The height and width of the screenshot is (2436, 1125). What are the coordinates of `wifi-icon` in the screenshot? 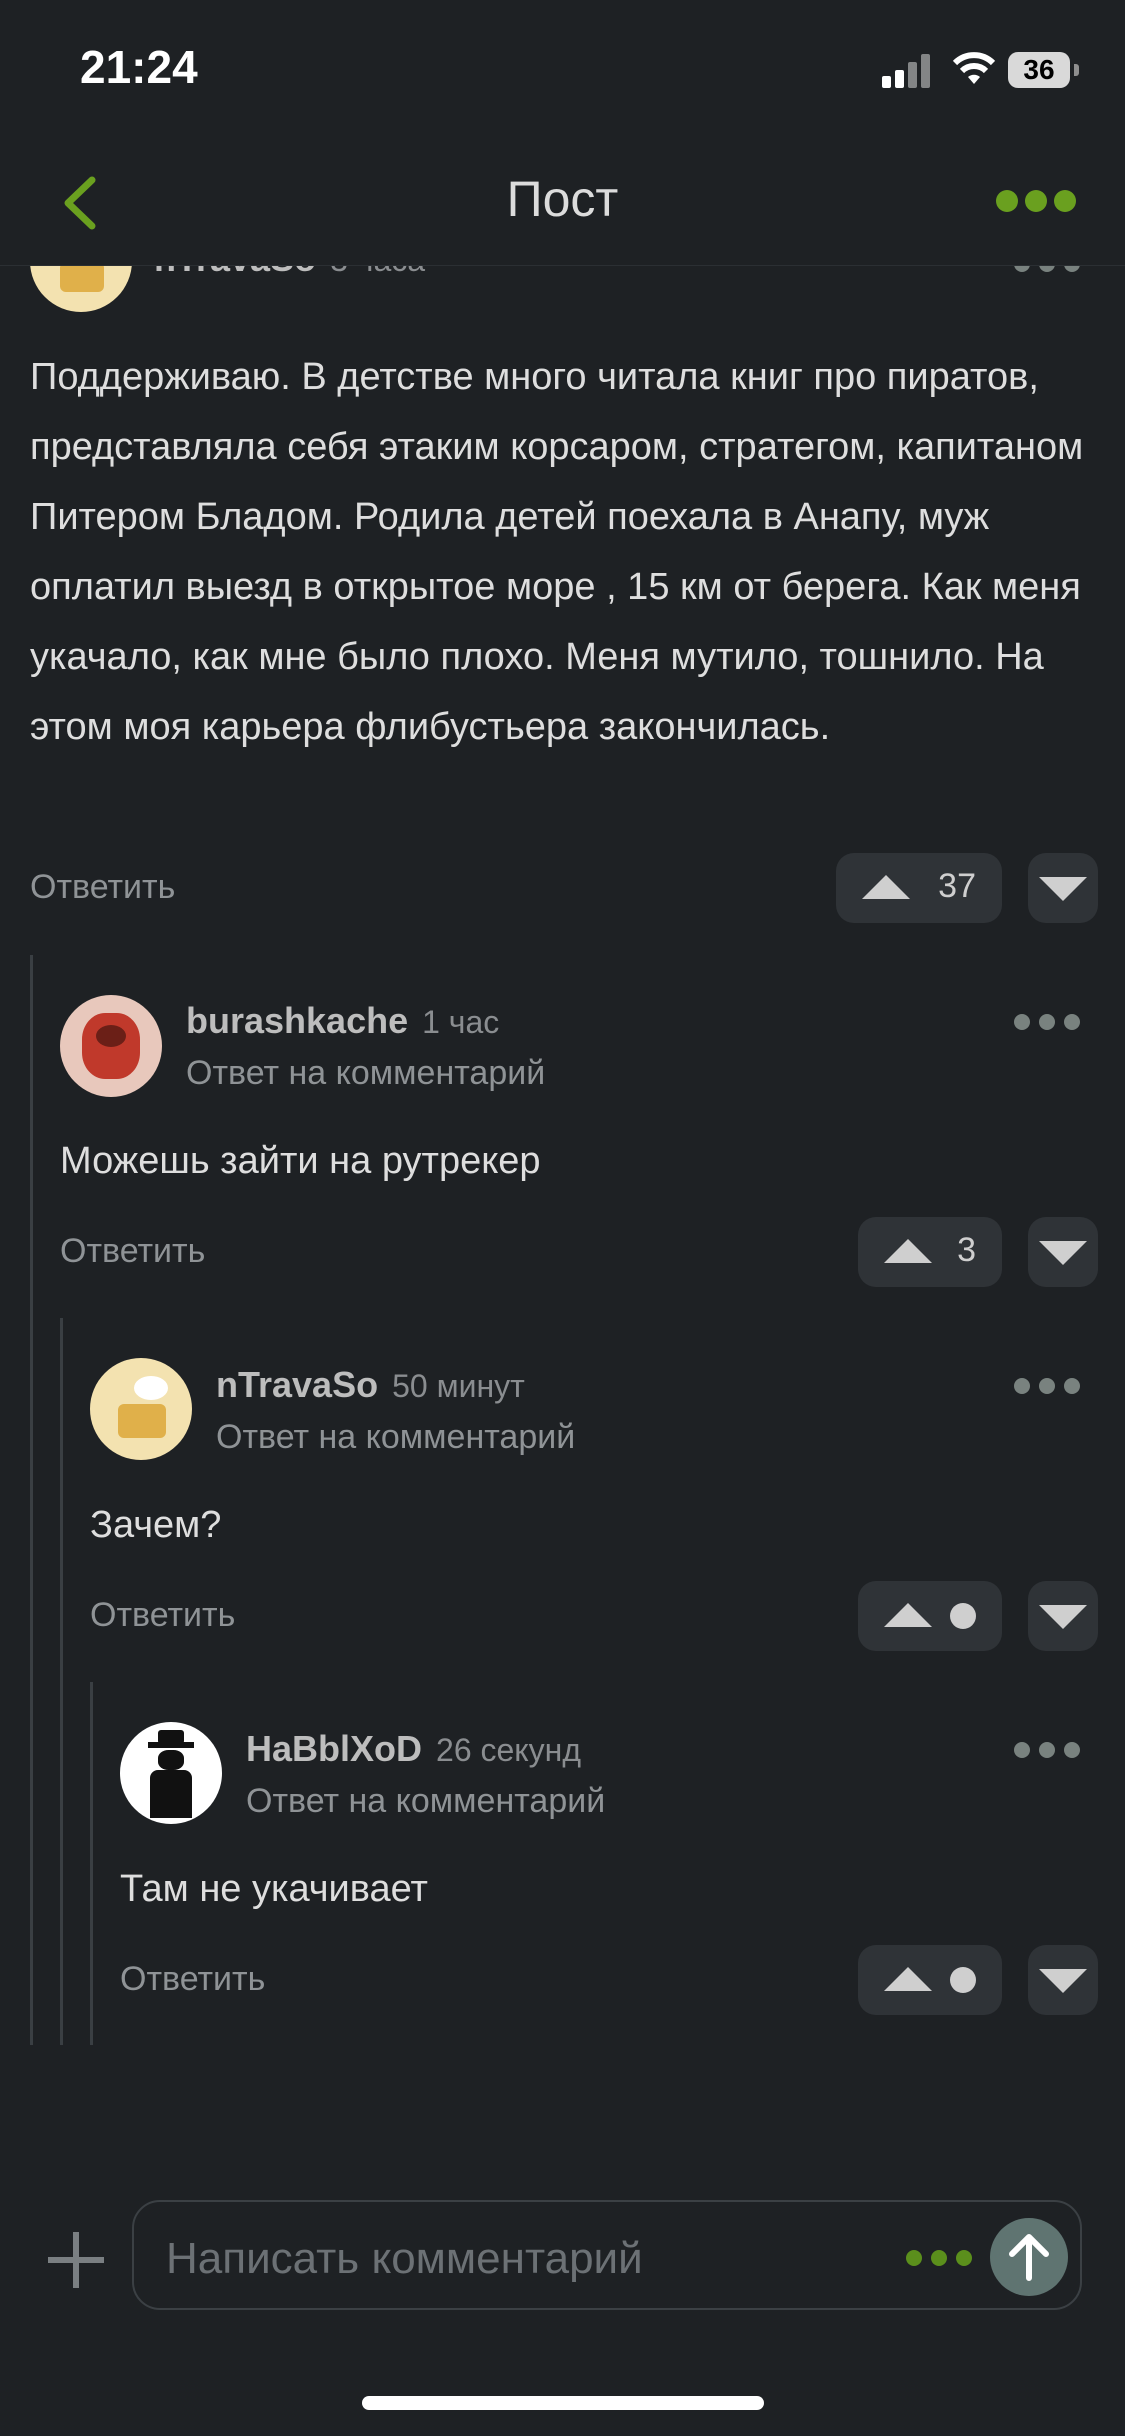 It's located at (974, 69).